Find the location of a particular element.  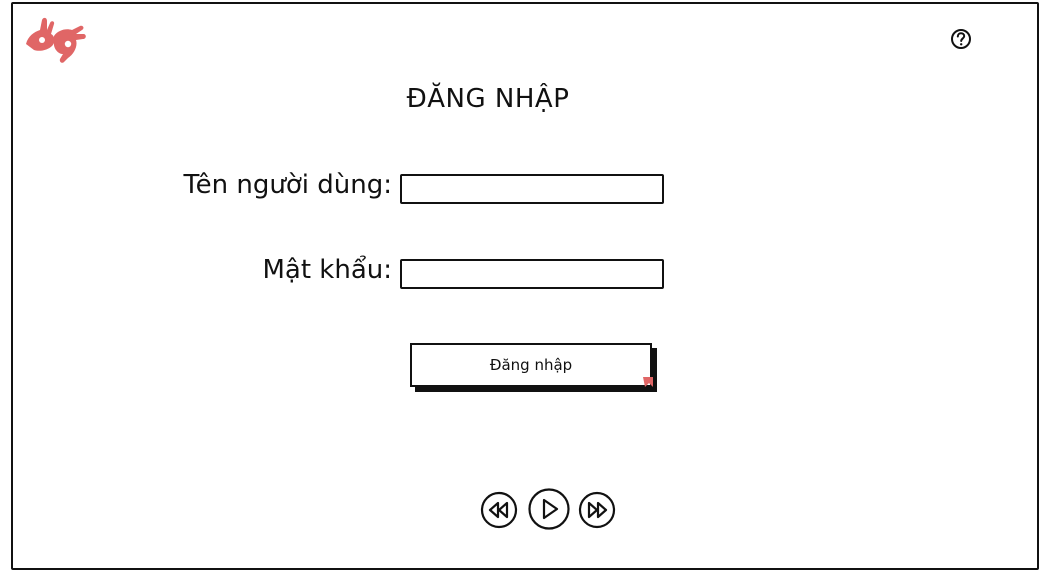

username-label: Tên người dùng: is located at coordinates (287, 185).